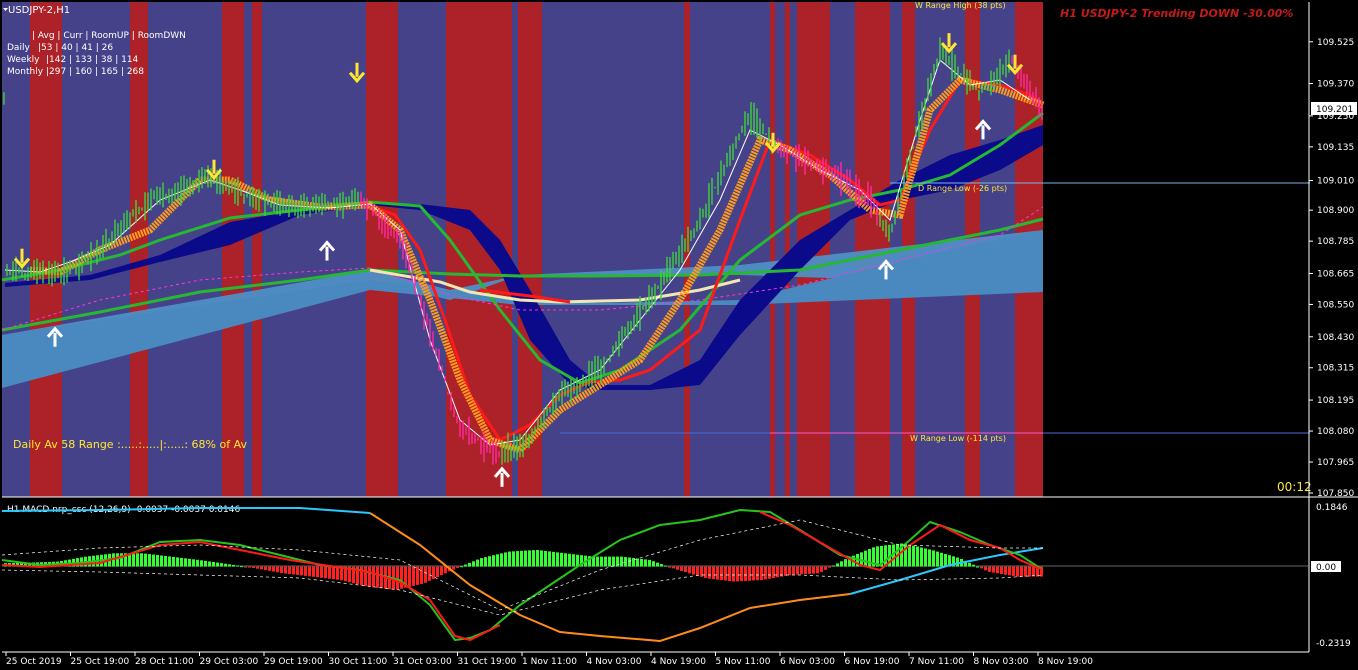  What do you see at coordinates (872, 662) in the screenshot?
I see `x-tick-label: 6 Nov 19:00` at bounding box center [872, 662].